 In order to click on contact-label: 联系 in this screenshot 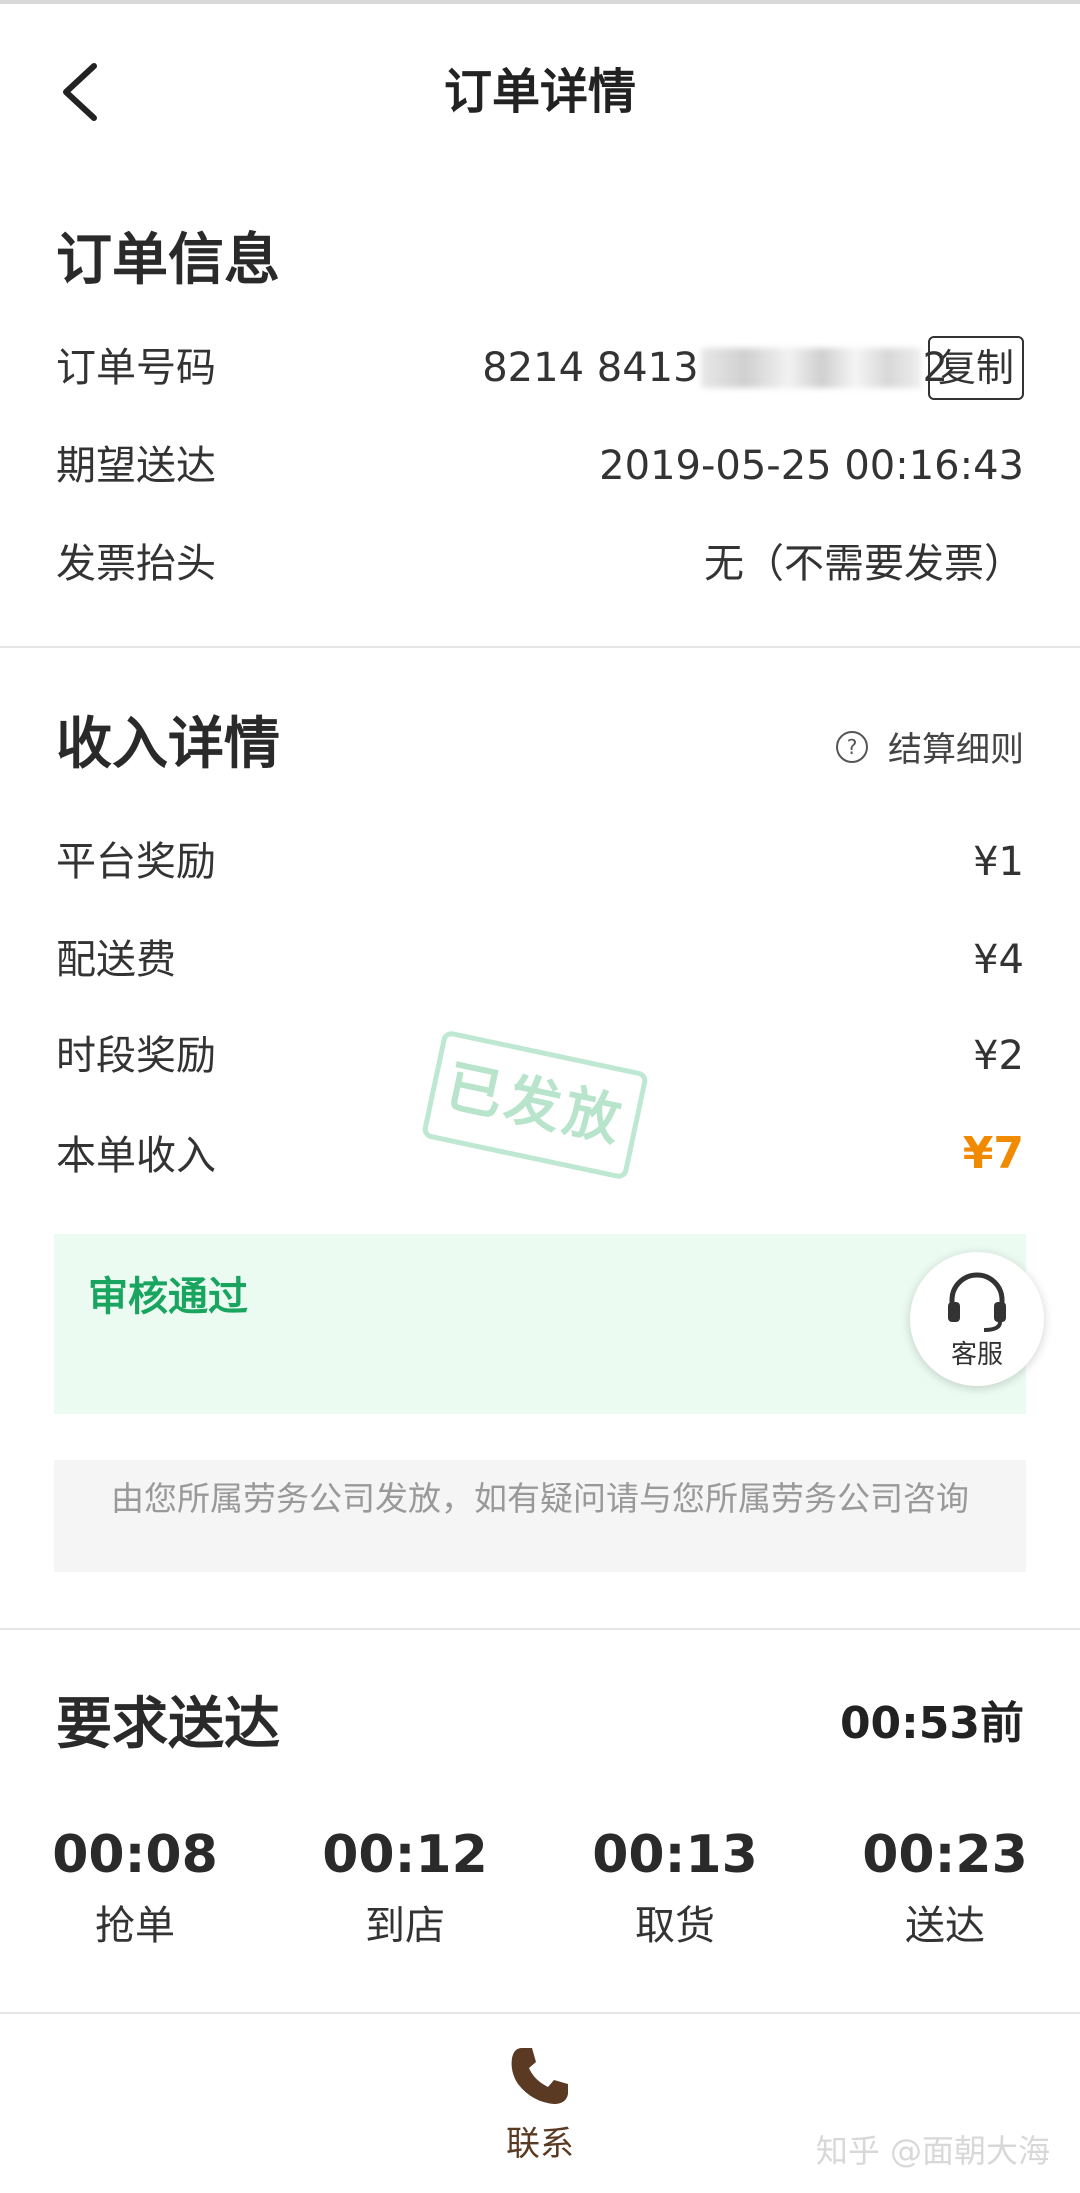, I will do `click(540, 2144)`.